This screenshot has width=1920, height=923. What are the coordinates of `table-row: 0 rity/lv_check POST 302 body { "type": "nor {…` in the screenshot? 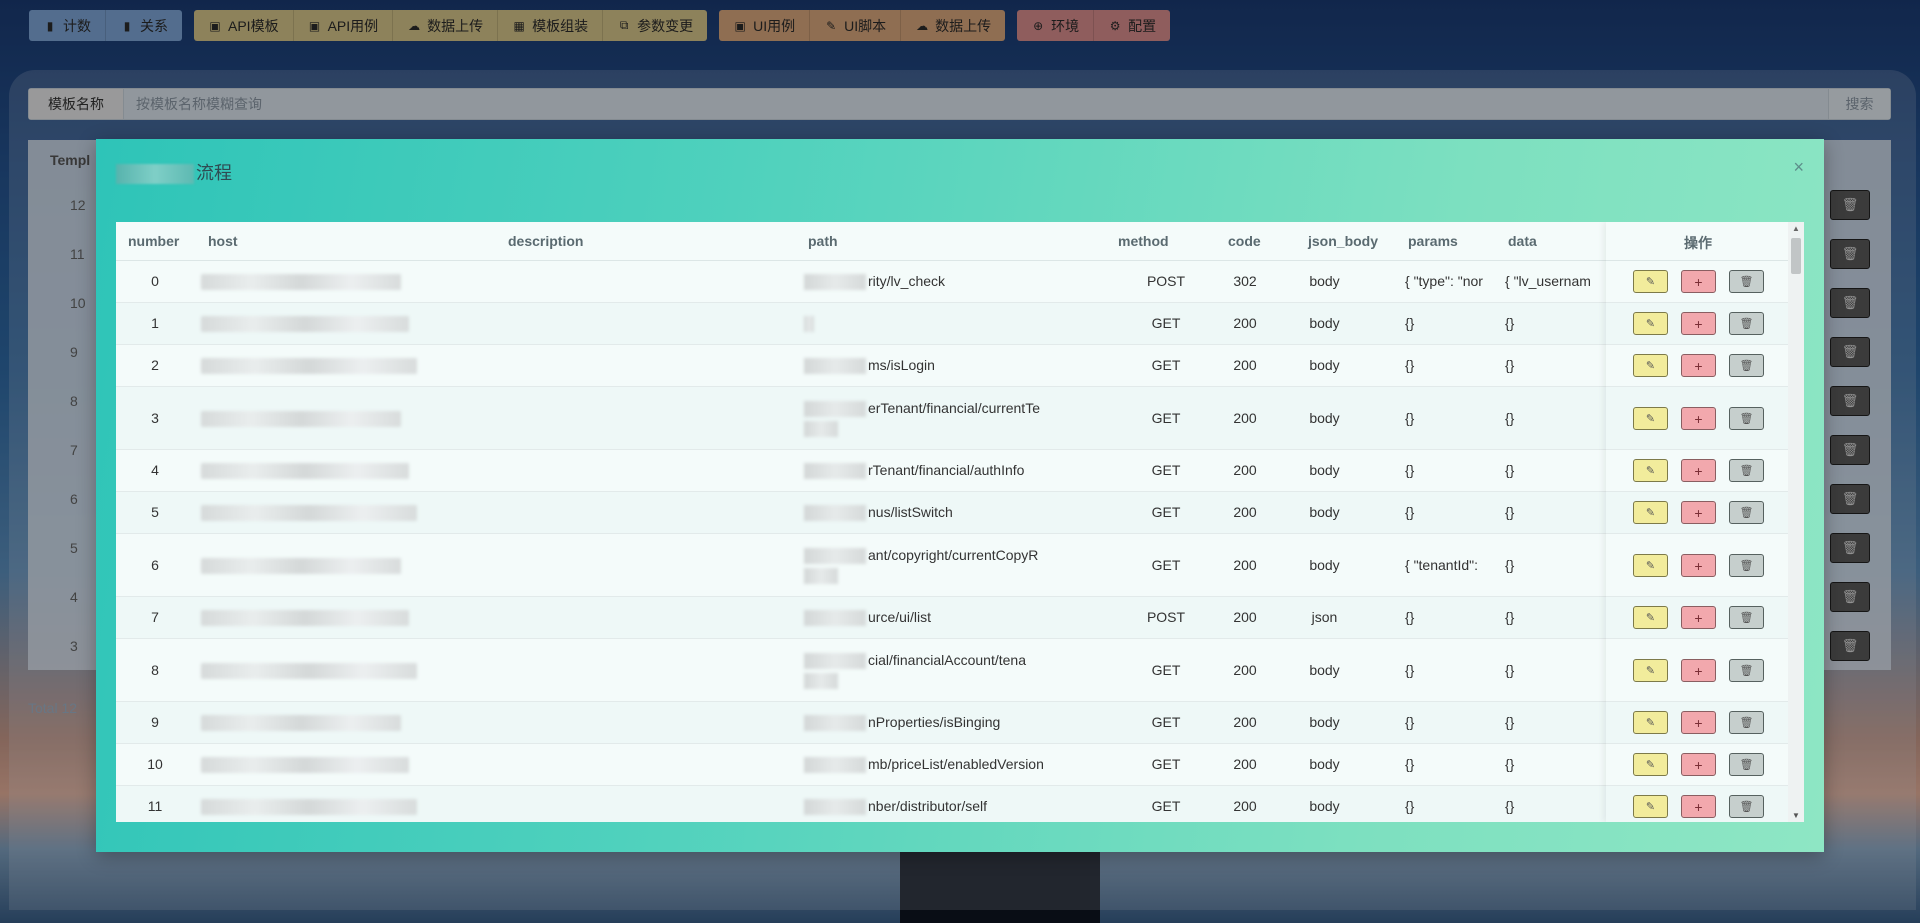 It's located at (952, 282).